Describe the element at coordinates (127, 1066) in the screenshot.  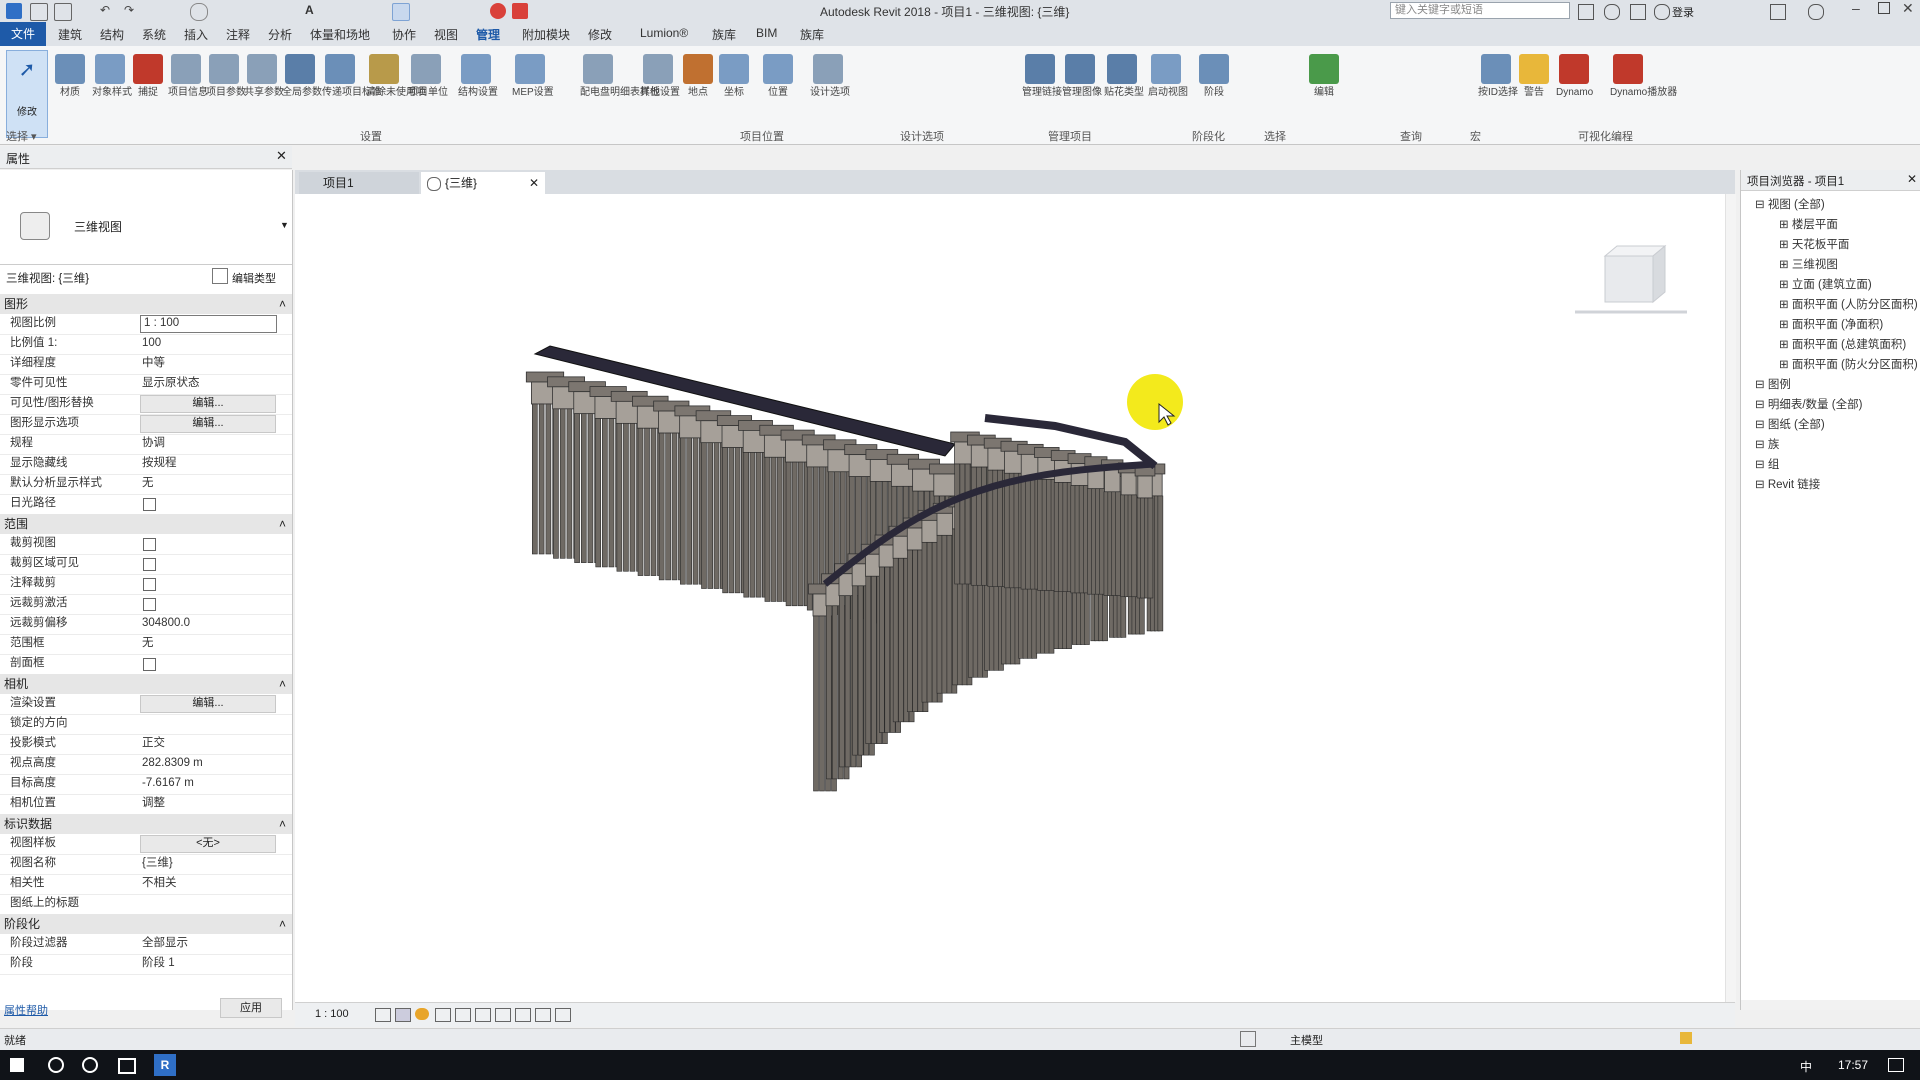
I see `task-view-icon` at that location.